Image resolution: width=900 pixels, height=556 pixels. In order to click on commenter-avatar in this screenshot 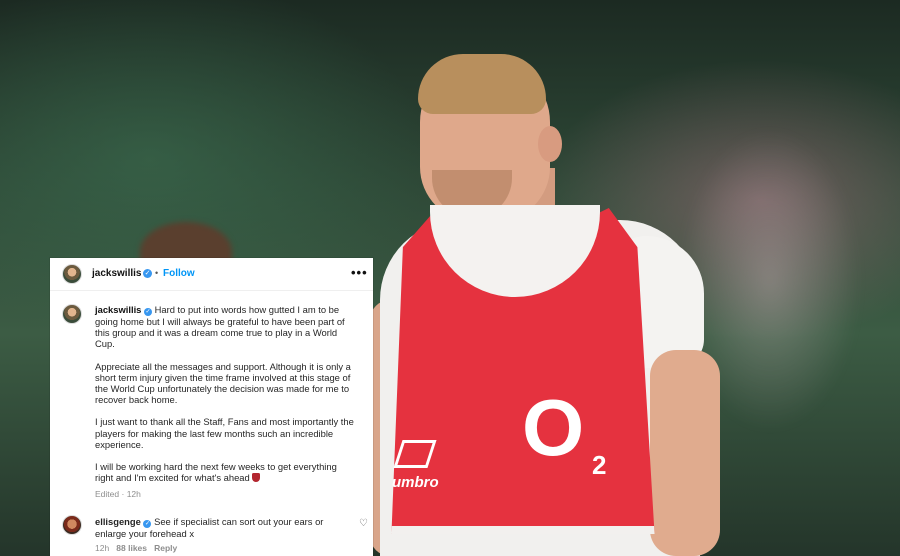, I will do `click(72, 525)`.